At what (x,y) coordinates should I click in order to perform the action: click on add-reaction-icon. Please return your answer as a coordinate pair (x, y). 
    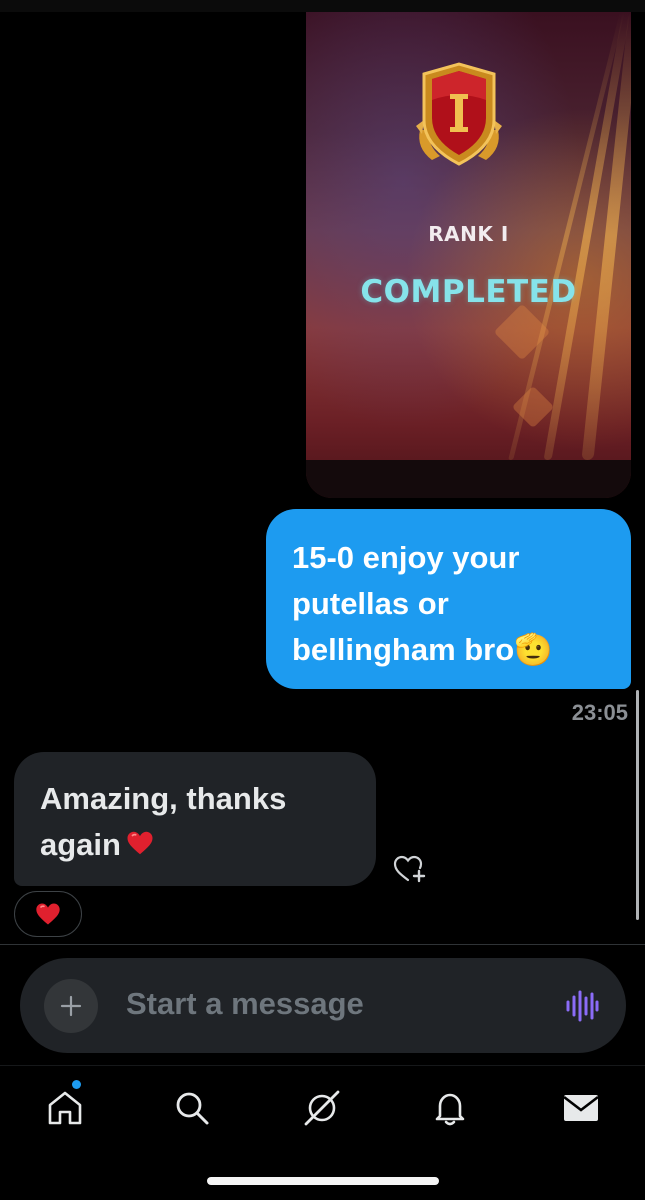
    Looking at the image, I should click on (410, 868).